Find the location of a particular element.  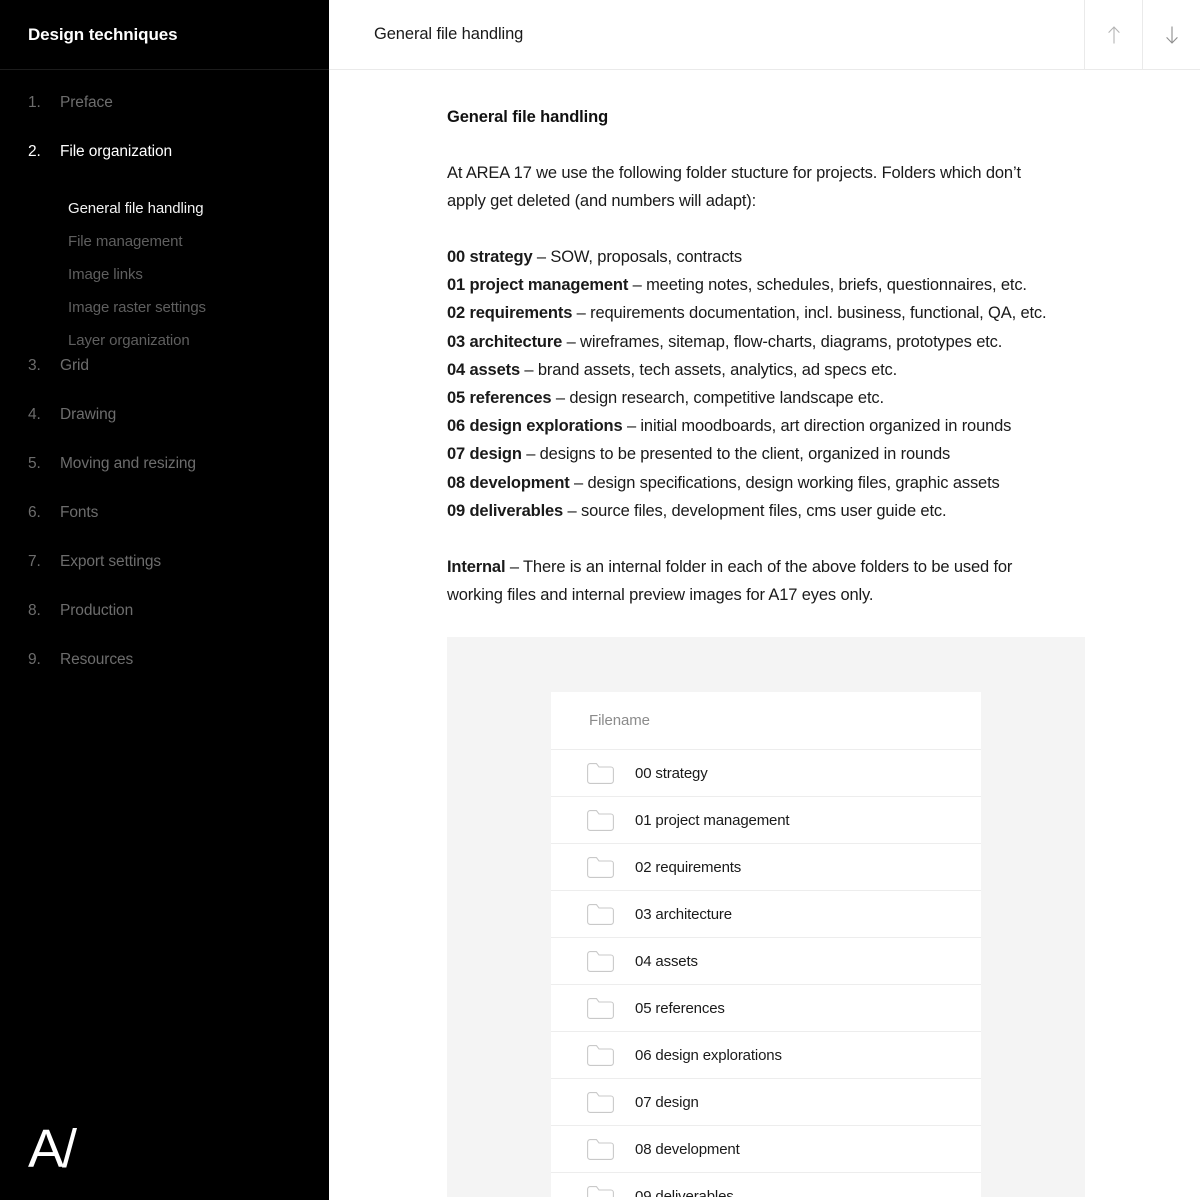

arrow-down-icon is located at coordinates (1172, 35).